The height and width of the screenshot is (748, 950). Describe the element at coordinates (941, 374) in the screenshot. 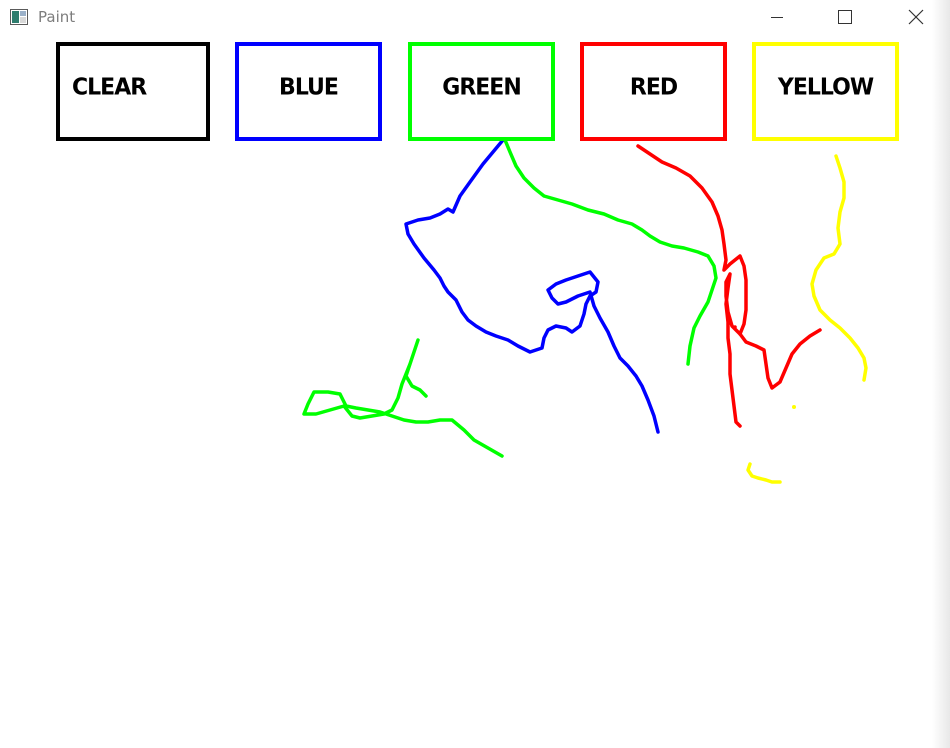

I see `window-edge-shadow` at that location.